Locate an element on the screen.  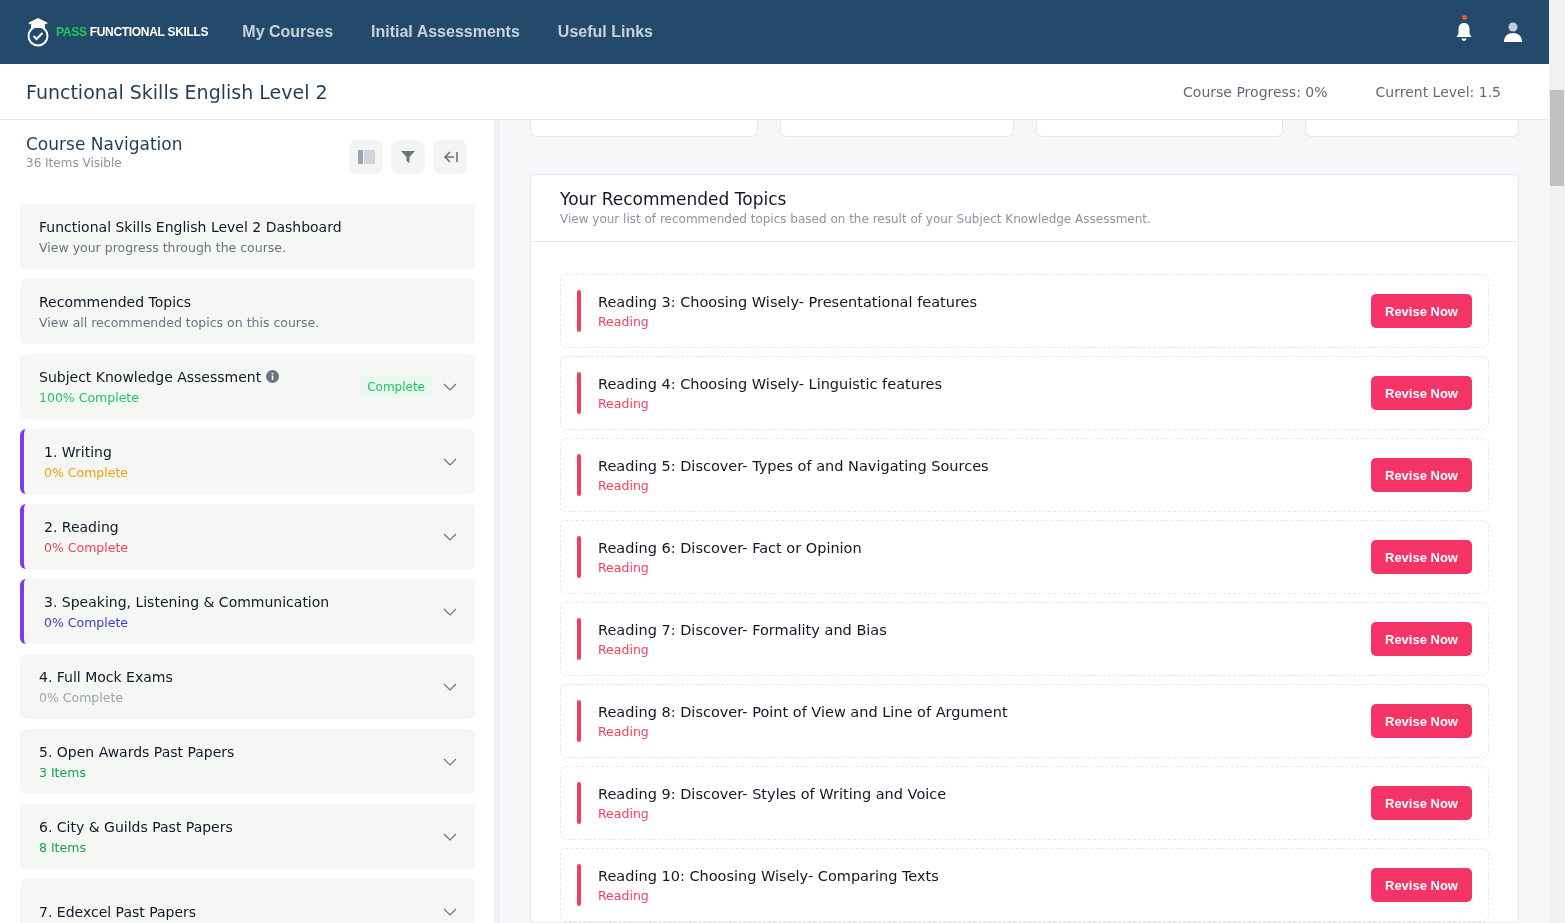
course-stat-text: Course Progress: 0% is located at coordinates (1255, 91).